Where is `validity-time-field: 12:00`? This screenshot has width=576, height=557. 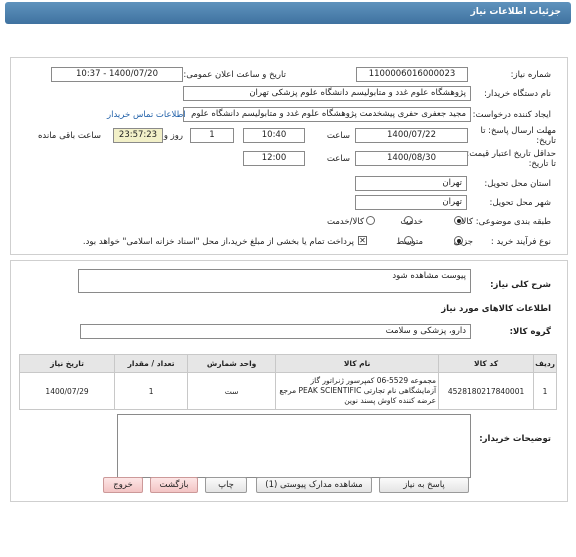 validity-time-field: 12:00 is located at coordinates (274, 158).